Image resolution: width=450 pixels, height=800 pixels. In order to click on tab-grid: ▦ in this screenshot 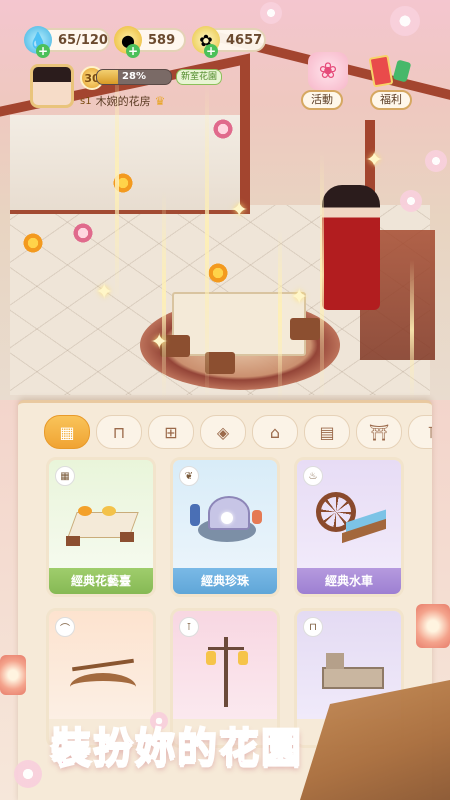, I will do `click(67, 432)`.